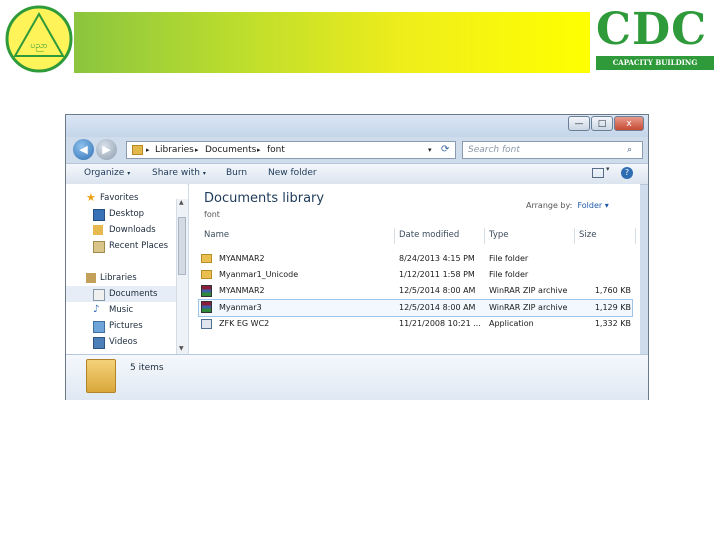  I want to click on file-size: 1,760 KB, so click(612, 290).